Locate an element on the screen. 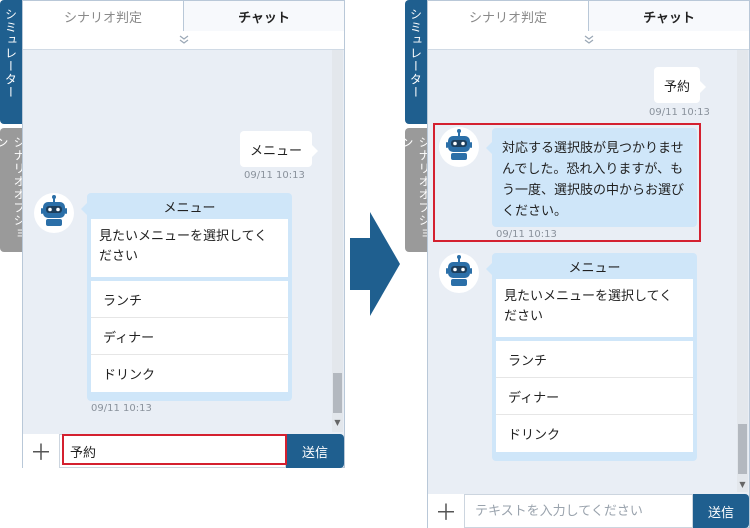 This screenshot has width=750, height=528. user-message: メニュー is located at coordinates (279, 149).